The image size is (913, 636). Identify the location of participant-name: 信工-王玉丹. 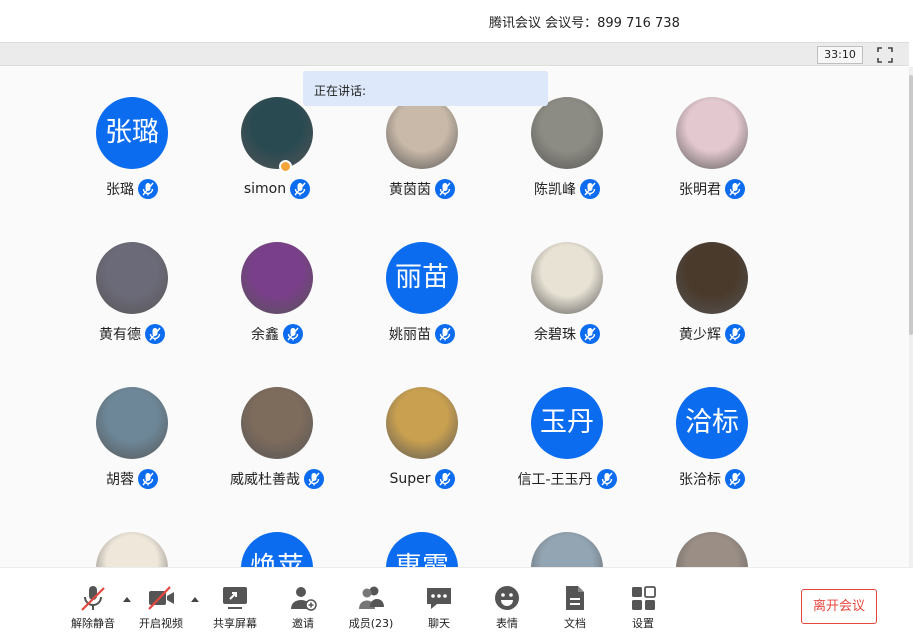
(555, 480).